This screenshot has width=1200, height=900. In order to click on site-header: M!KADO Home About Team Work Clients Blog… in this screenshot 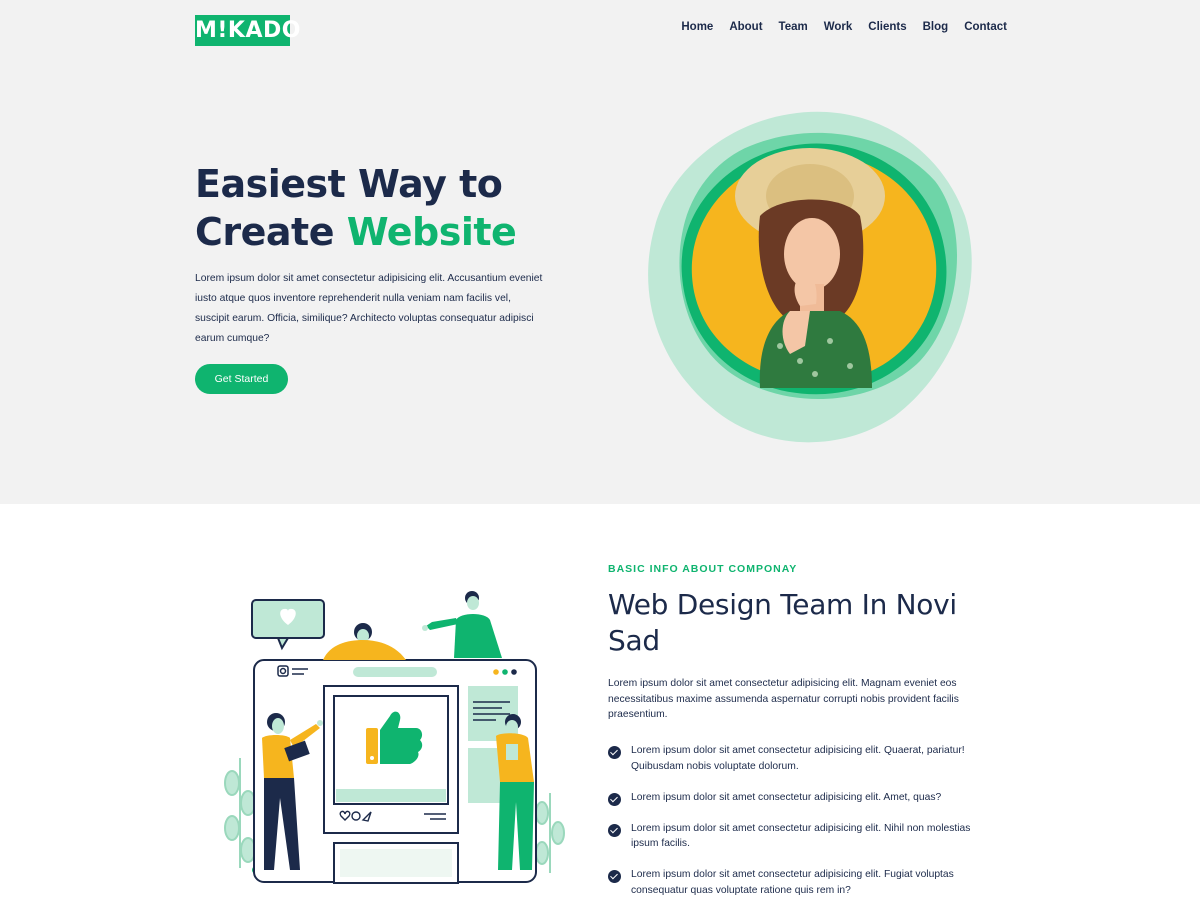, I will do `click(600, 28)`.